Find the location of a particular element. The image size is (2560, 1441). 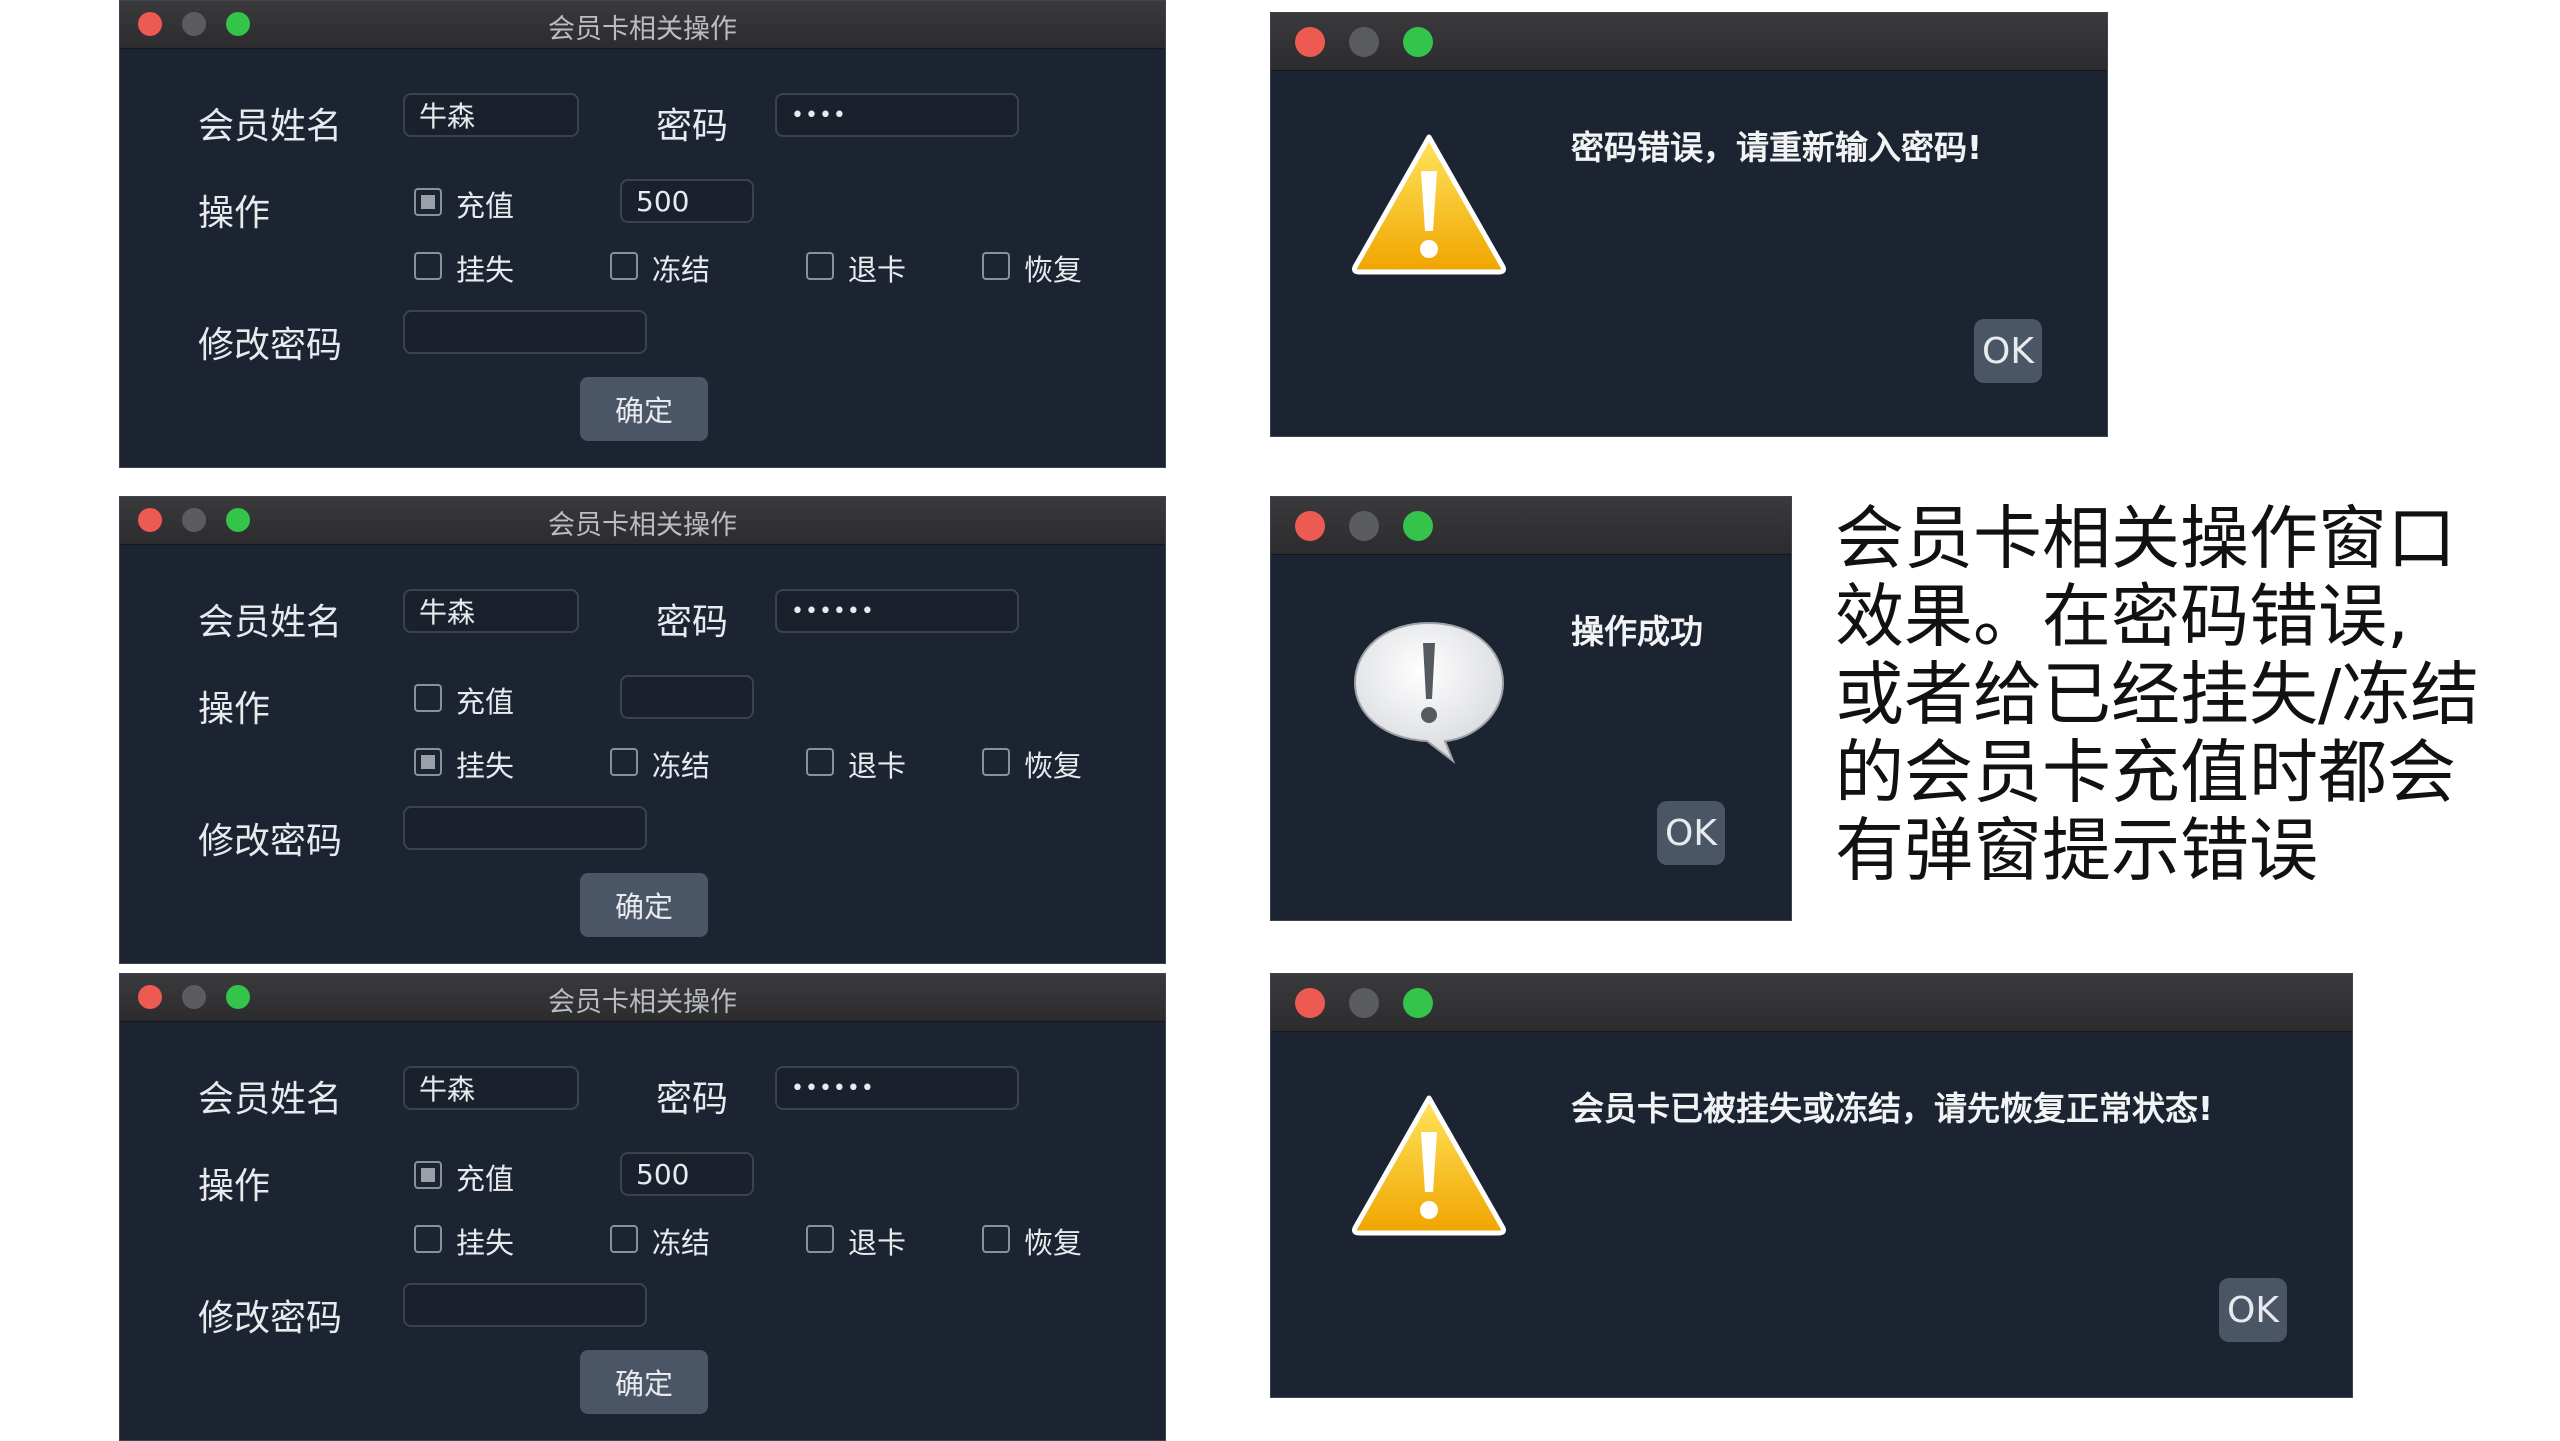

caption-line: 或者给已经挂失/冻结 is located at coordinates (2157, 695).